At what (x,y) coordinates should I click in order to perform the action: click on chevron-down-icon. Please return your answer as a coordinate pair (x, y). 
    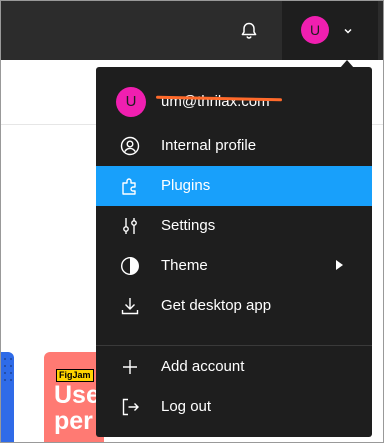
    Looking at the image, I should click on (348, 31).